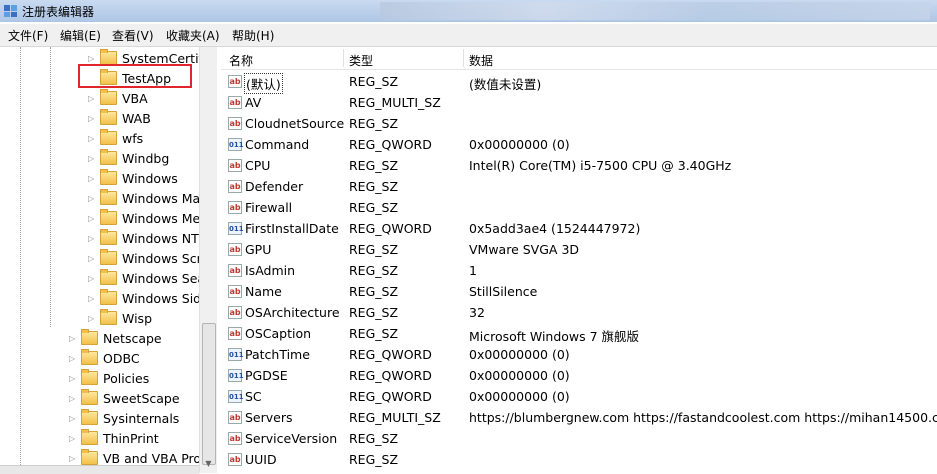  I want to click on tree-node-4: ▷ wfs, so click(115, 138).